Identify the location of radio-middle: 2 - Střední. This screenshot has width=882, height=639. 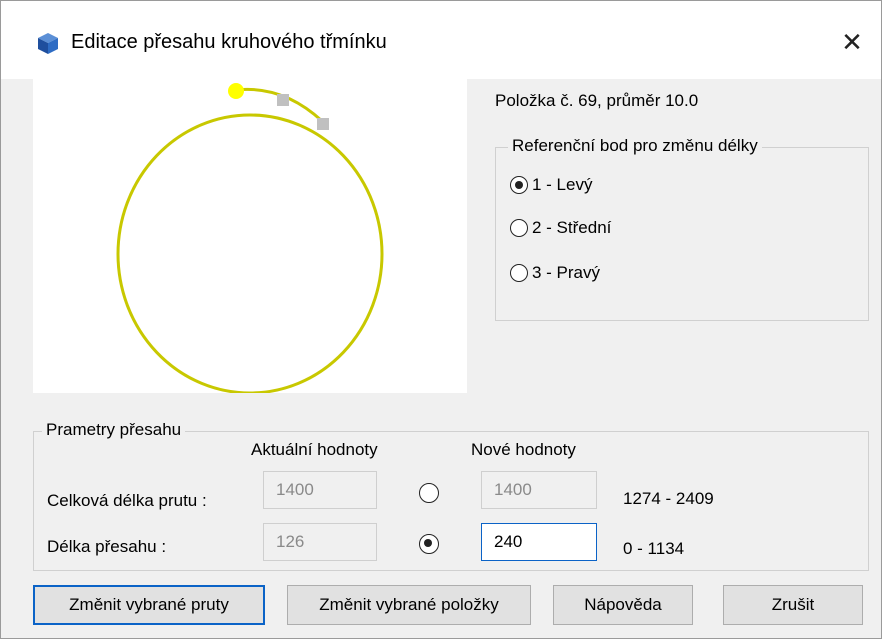
(560, 228).